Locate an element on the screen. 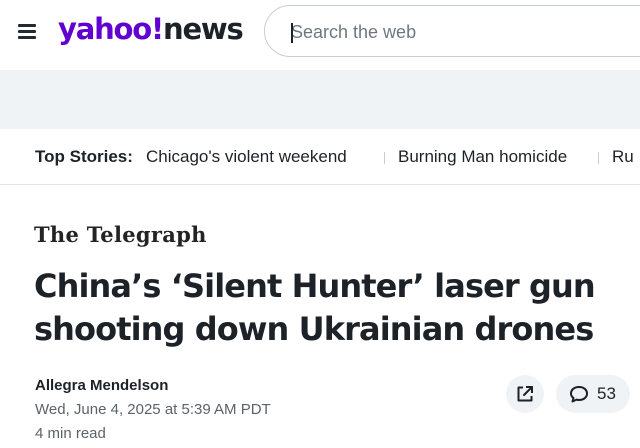  search-box is located at coordinates (452, 31).